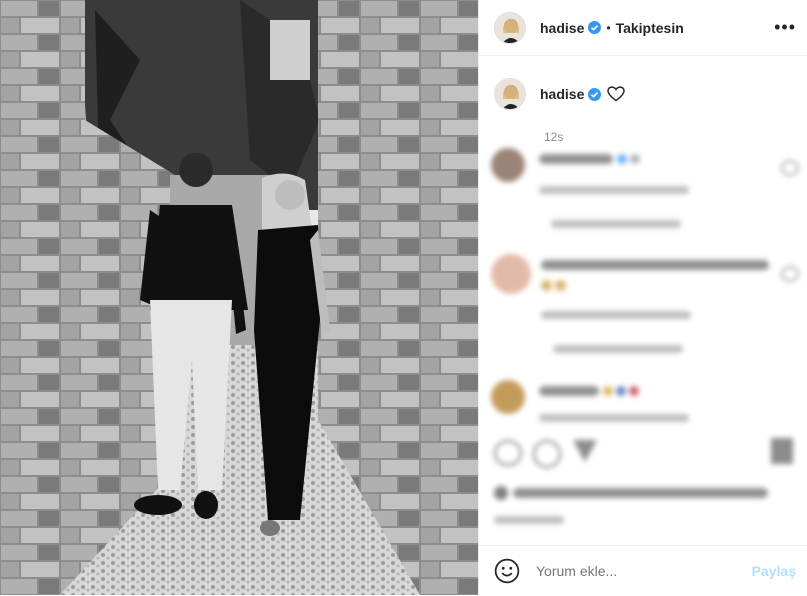 This screenshot has height=596, width=807. I want to click on save-icon, so click(782, 451).